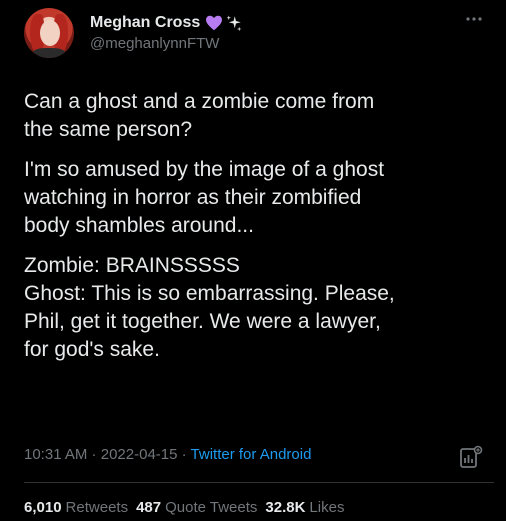 The image size is (506, 521). What do you see at coordinates (139, 454) in the screenshot?
I see `tweet-date: 2022-04-15` at bounding box center [139, 454].